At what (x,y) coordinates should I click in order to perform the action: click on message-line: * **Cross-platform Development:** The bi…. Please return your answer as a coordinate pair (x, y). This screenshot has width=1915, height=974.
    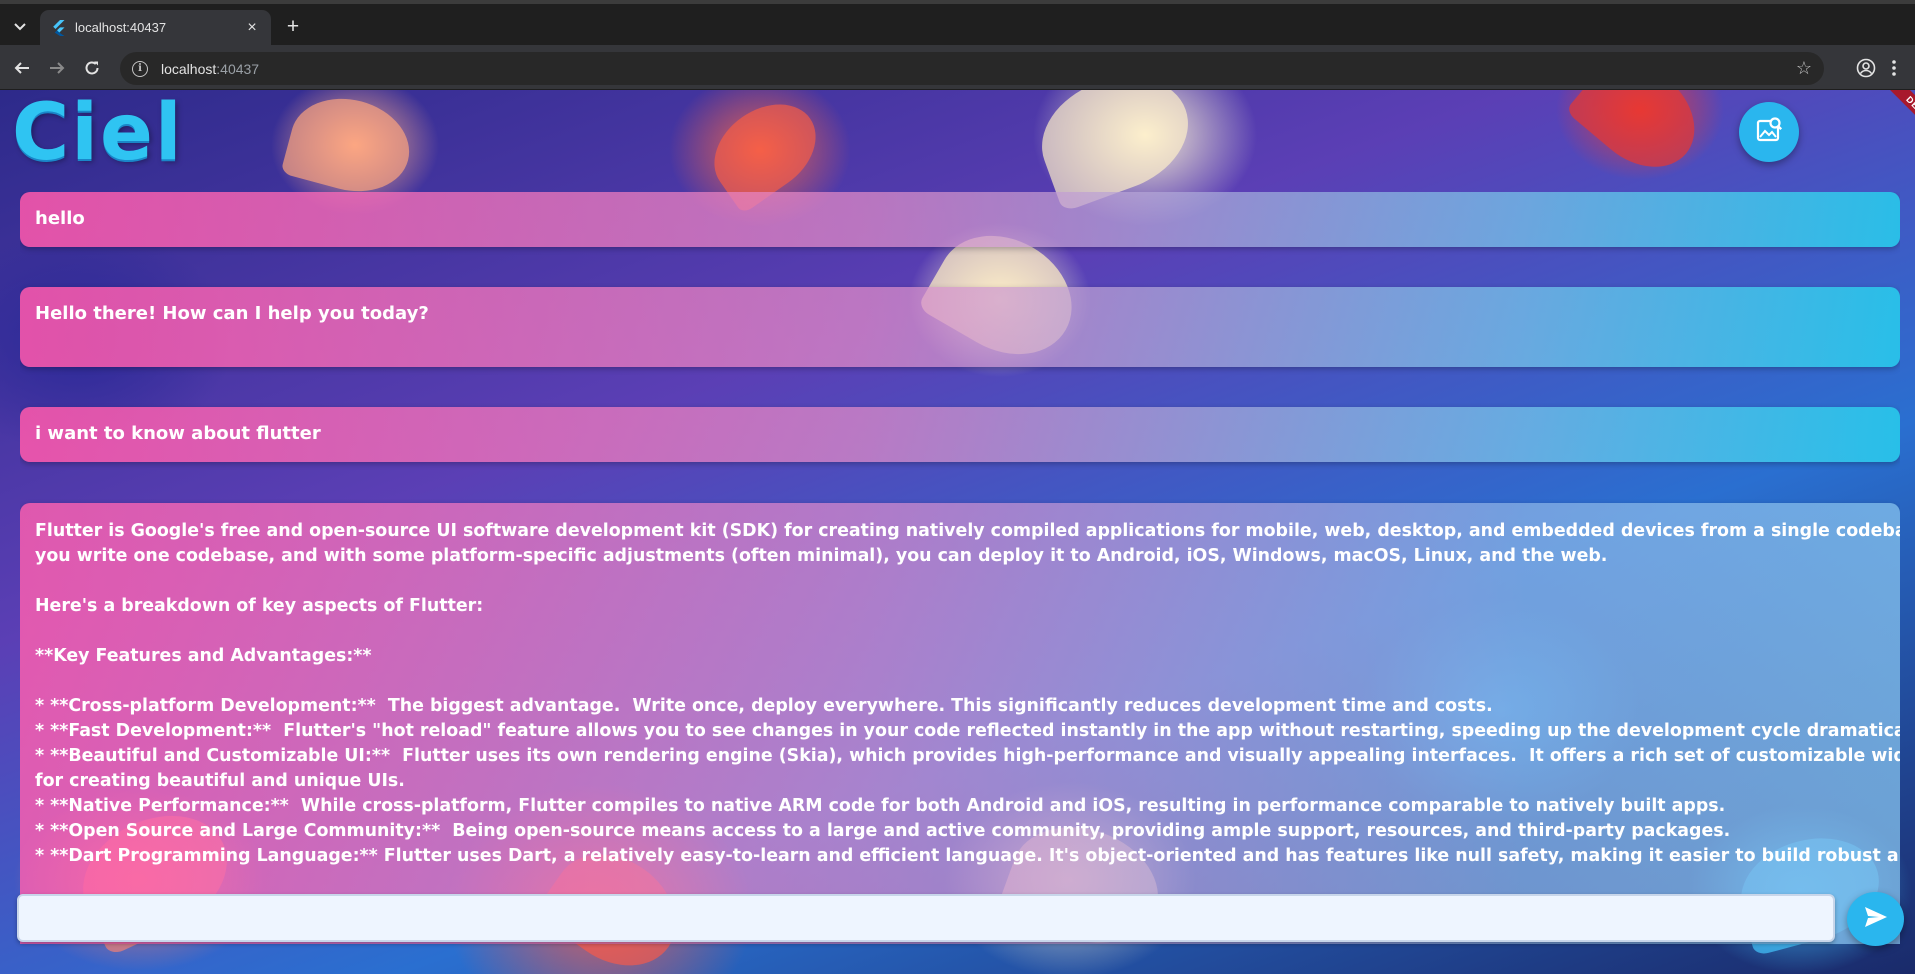
    Looking at the image, I should click on (764, 706).